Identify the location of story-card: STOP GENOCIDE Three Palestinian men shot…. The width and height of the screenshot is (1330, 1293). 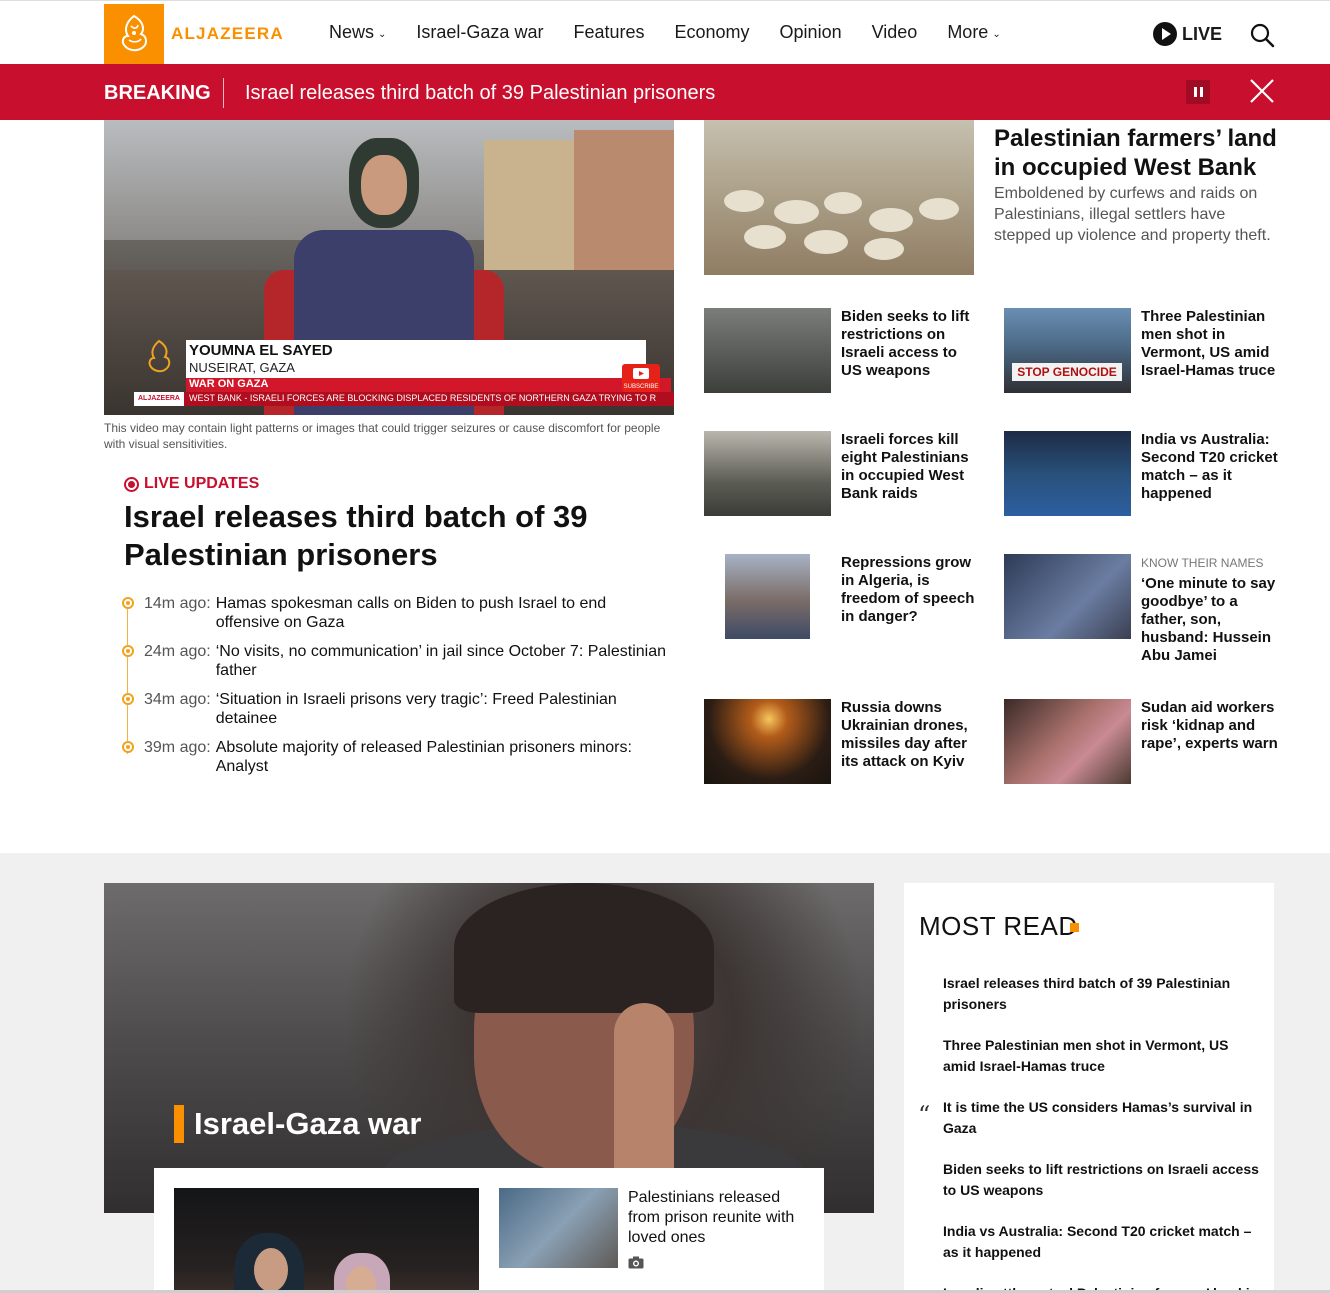
(1144, 353).